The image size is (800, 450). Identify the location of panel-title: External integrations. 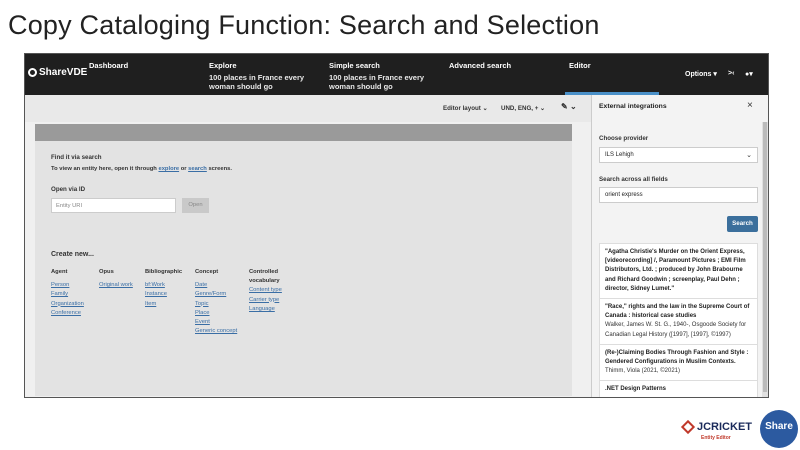
(633, 106).